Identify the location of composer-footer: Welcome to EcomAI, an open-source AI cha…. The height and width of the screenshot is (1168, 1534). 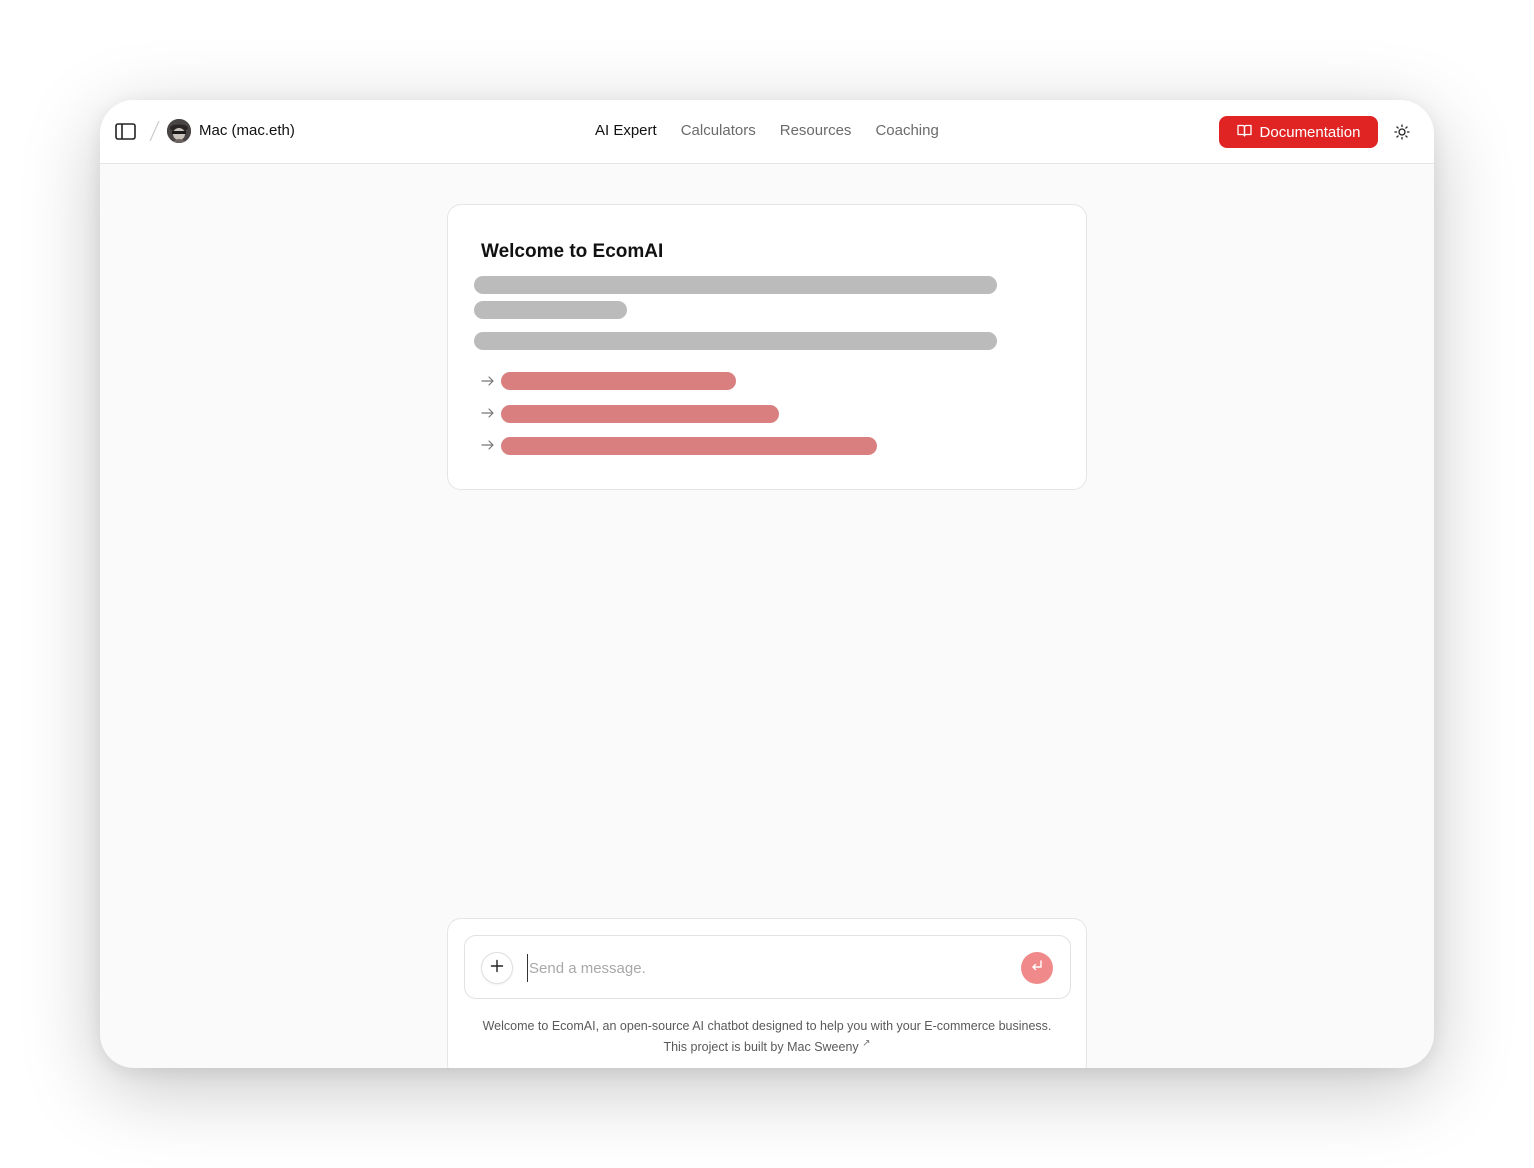
(767, 1036).